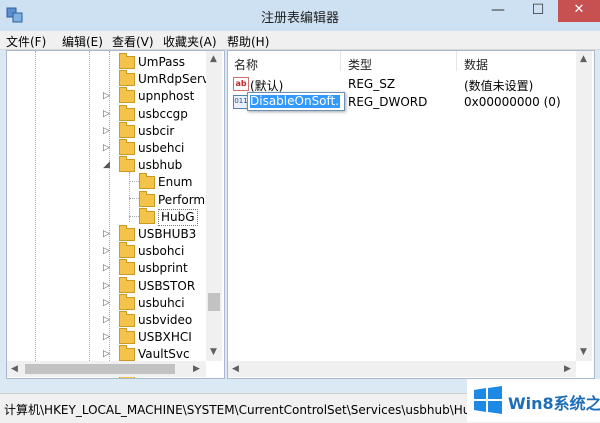  Describe the element at coordinates (167, 234) in the screenshot. I see `tree-item-label: USBHUB3` at that location.